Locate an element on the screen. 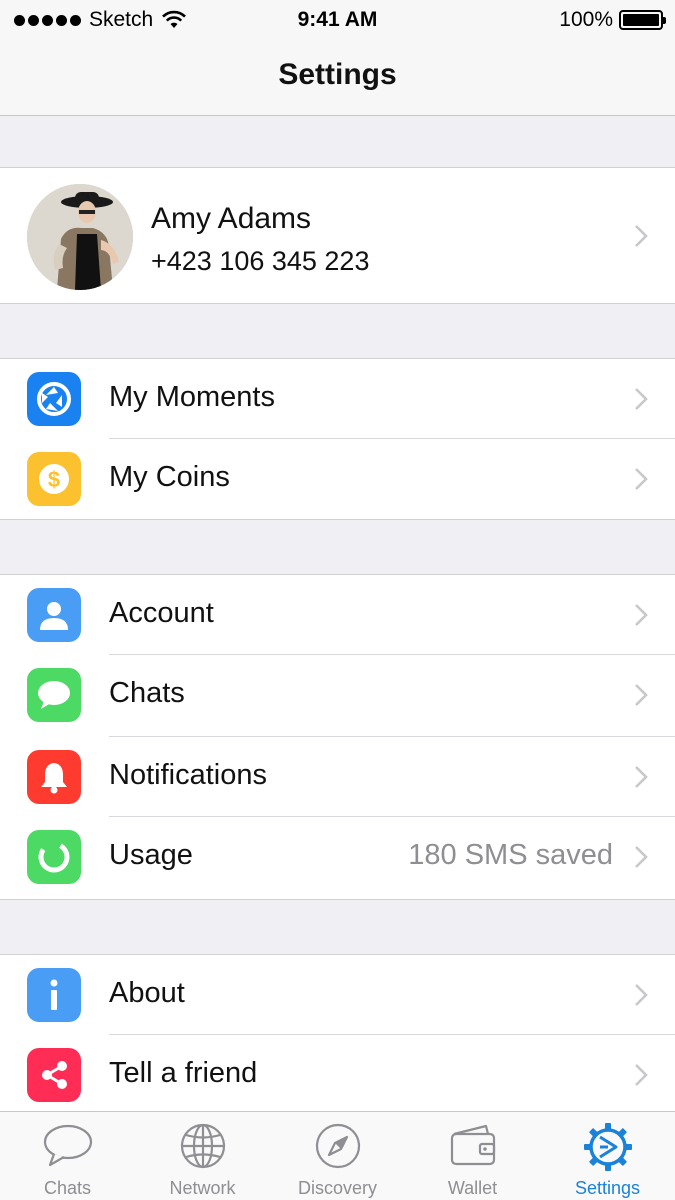 The image size is (675, 1200). tab-bar: Chats Network Discovery Wallet Settings is located at coordinates (337, 1155).